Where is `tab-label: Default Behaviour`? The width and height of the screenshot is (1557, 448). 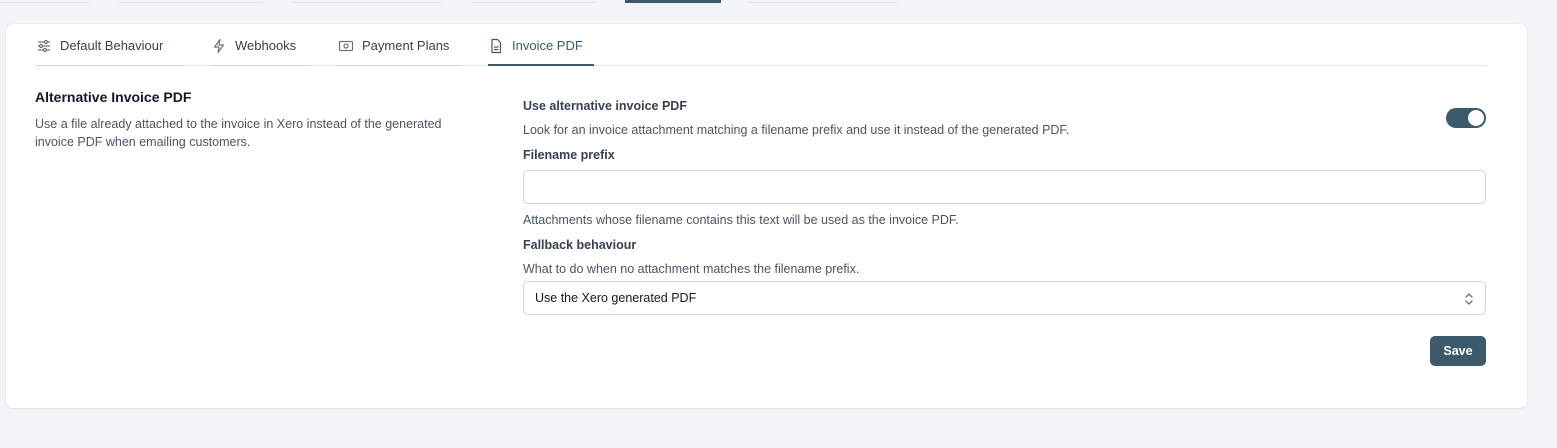 tab-label: Default Behaviour is located at coordinates (112, 45).